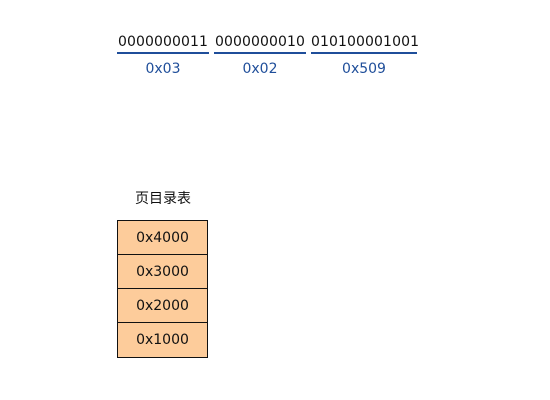 The image size is (550, 400). What do you see at coordinates (364, 69) in the screenshot?
I see `segment-3-hex: 0x509` at bounding box center [364, 69].